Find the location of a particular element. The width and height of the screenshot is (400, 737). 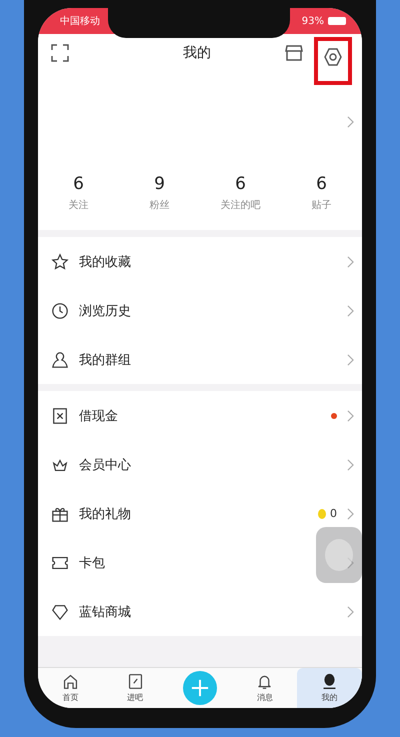

stat-label: 粉丝 is located at coordinates (160, 205).